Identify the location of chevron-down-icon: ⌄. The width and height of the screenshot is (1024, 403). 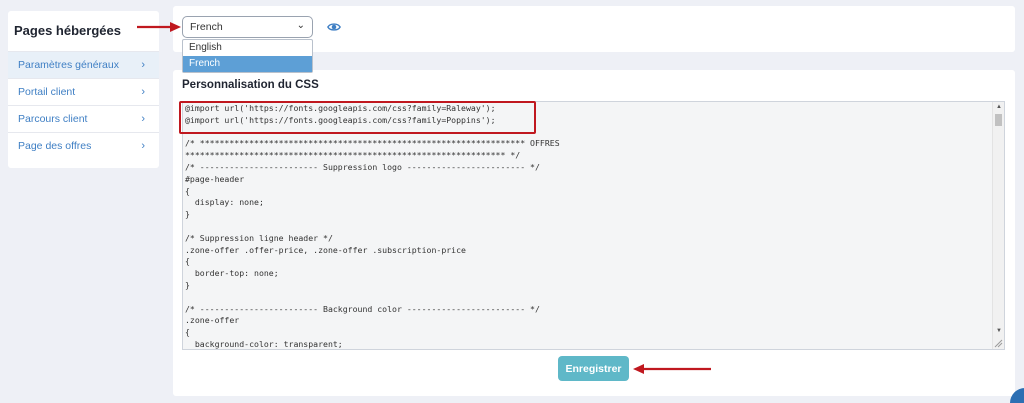
(300, 25).